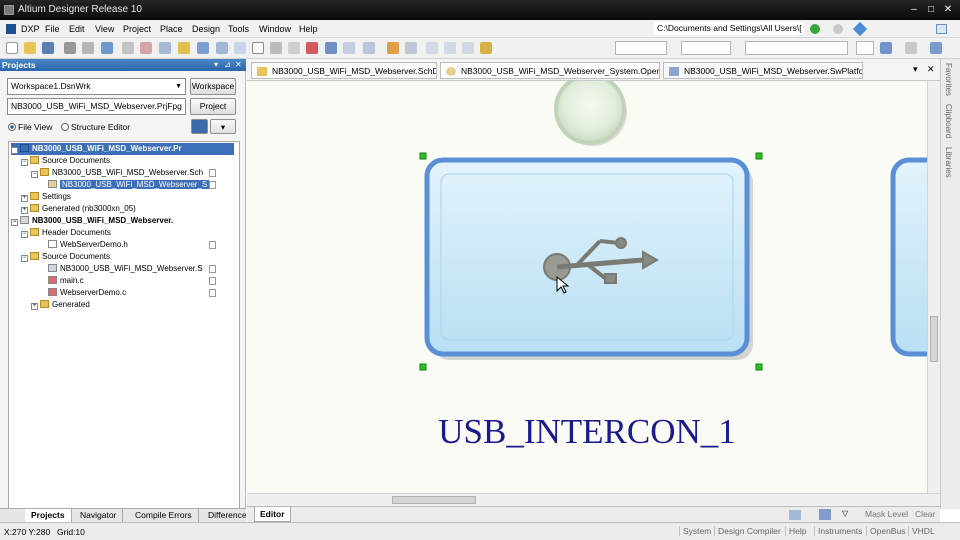 The height and width of the screenshot is (540, 960). Describe the element at coordinates (92, 221) in the screenshot. I see `tree-embedded-project: − NB3000_USB_WiFi_MSD_Webserver.` at that location.